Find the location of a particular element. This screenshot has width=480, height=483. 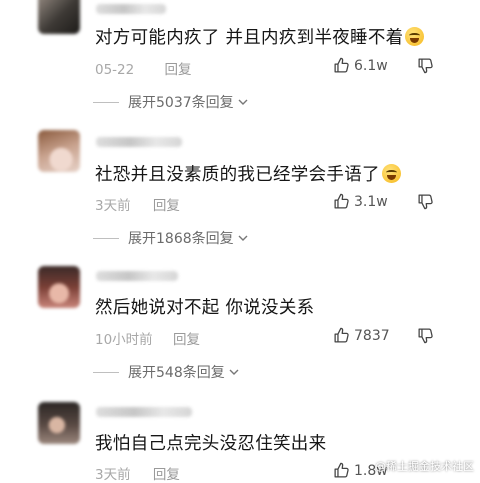

expand-replies-button: 展开5037条回复 is located at coordinates (170, 102).